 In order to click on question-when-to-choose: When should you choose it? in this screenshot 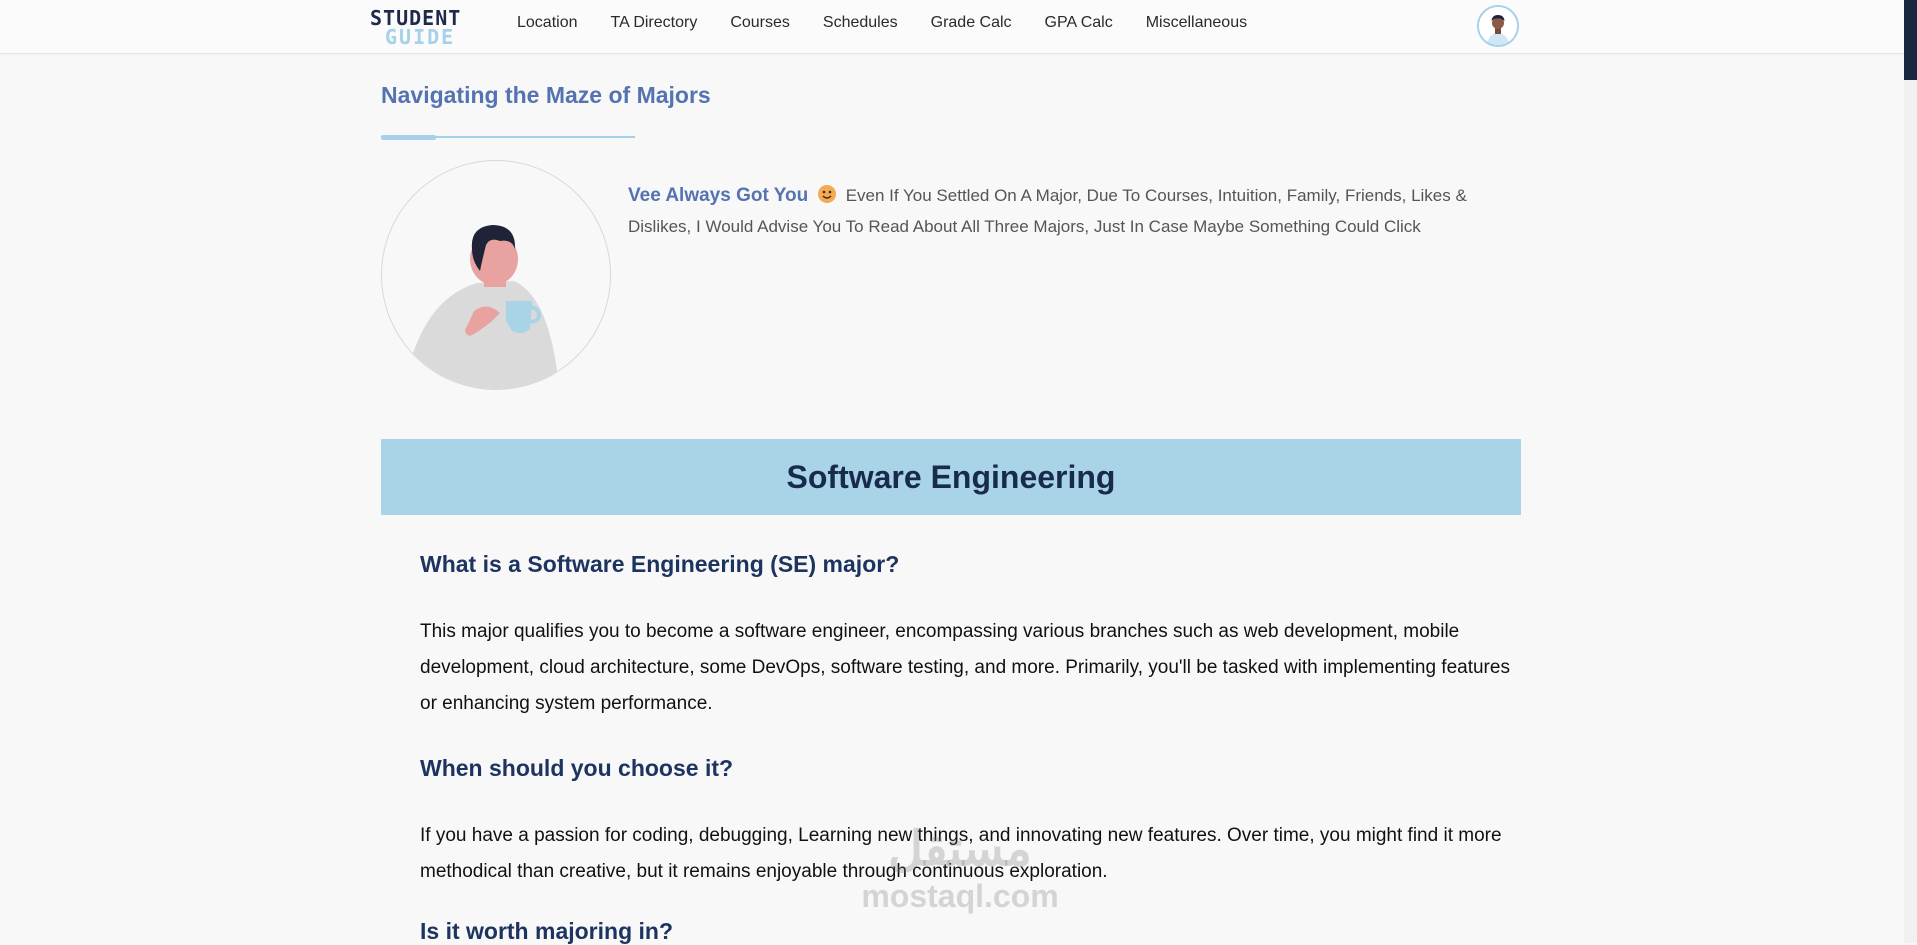, I will do `click(577, 768)`.